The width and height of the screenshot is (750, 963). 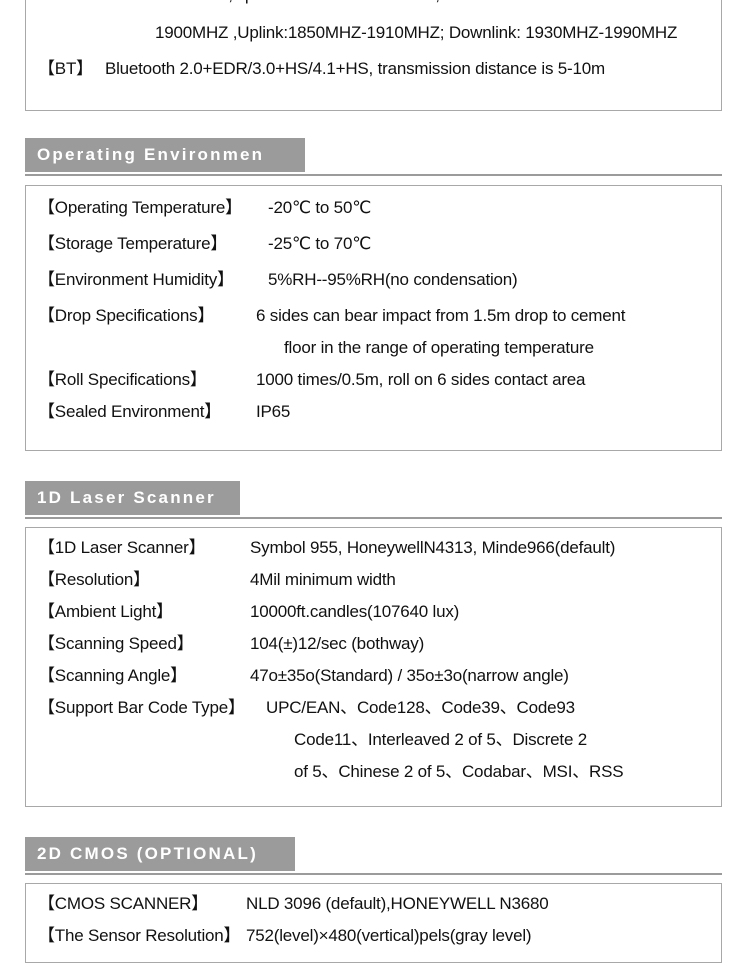 What do you see at coordinates (139, 935) in the screenshot?
I see `spec-label: 【The Sensor Resolution】` at bounding box center [139, 935].